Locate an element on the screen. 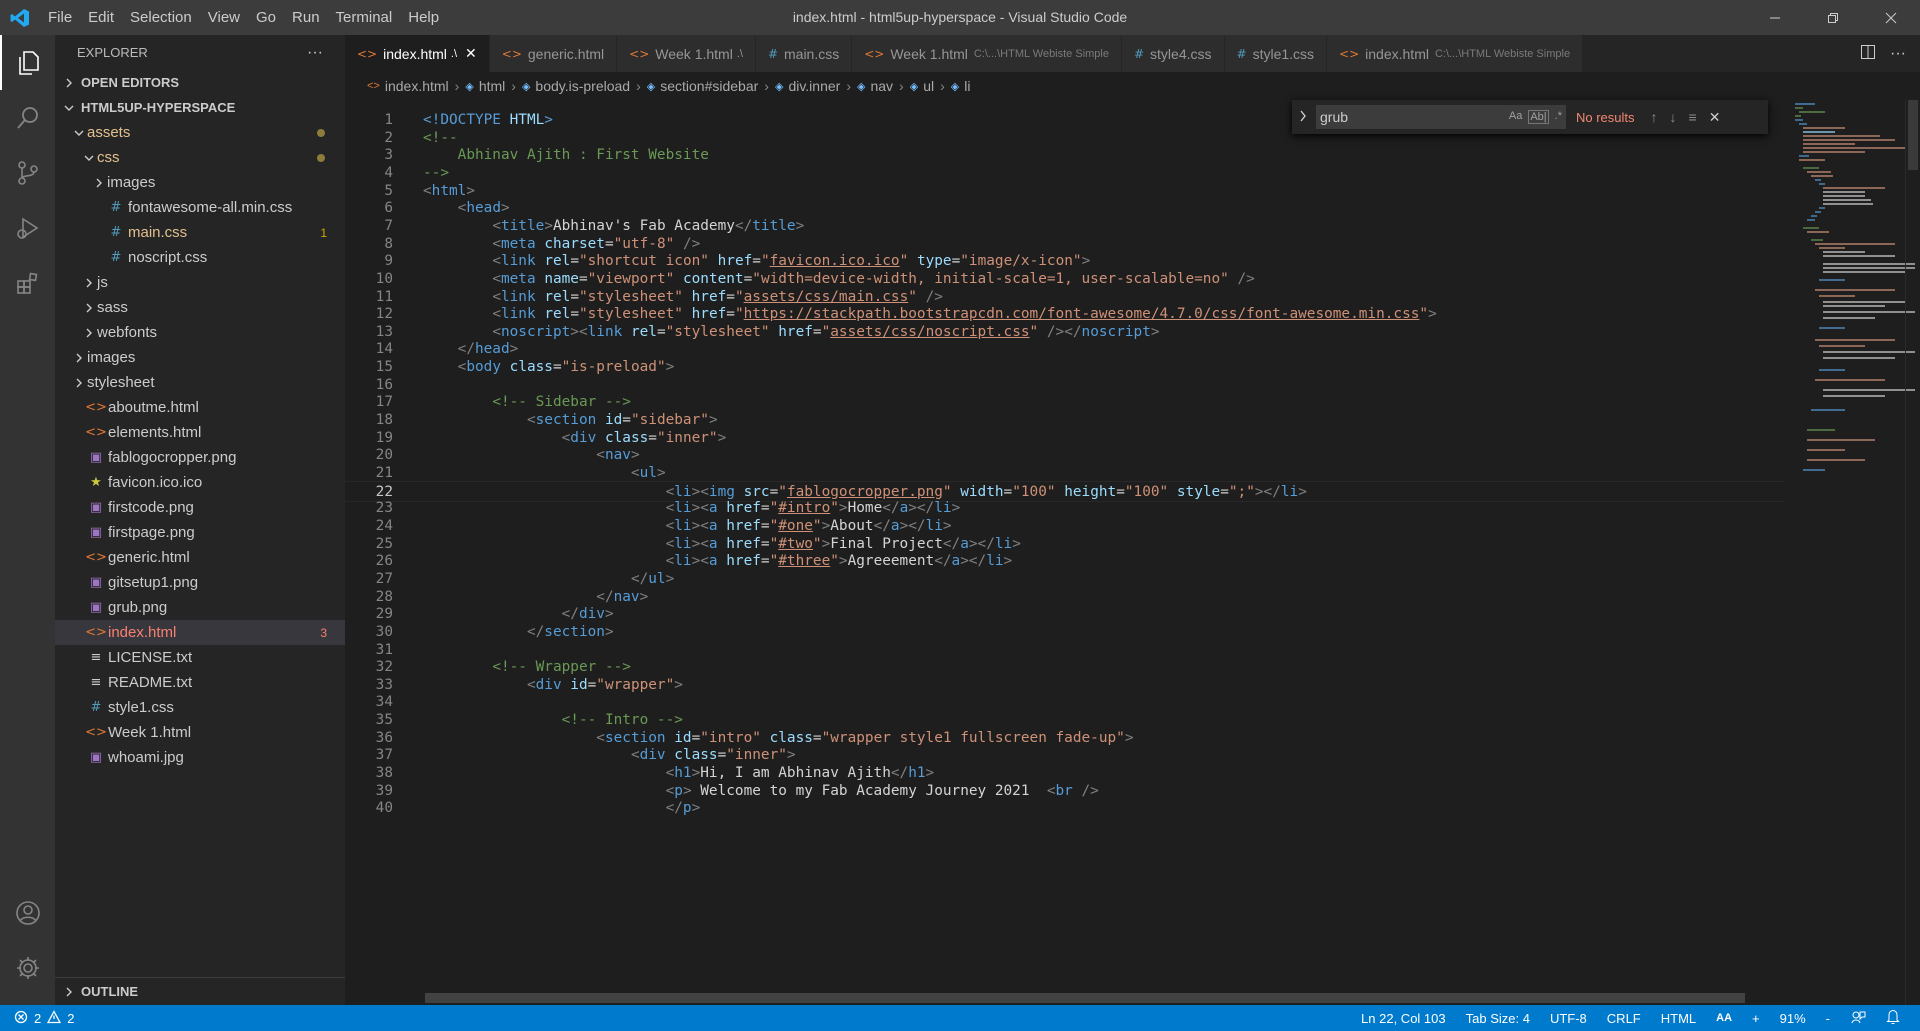 The width and height of the screenshot is (1920, 1031). folder-item: css is located at coordinates (200, 157).